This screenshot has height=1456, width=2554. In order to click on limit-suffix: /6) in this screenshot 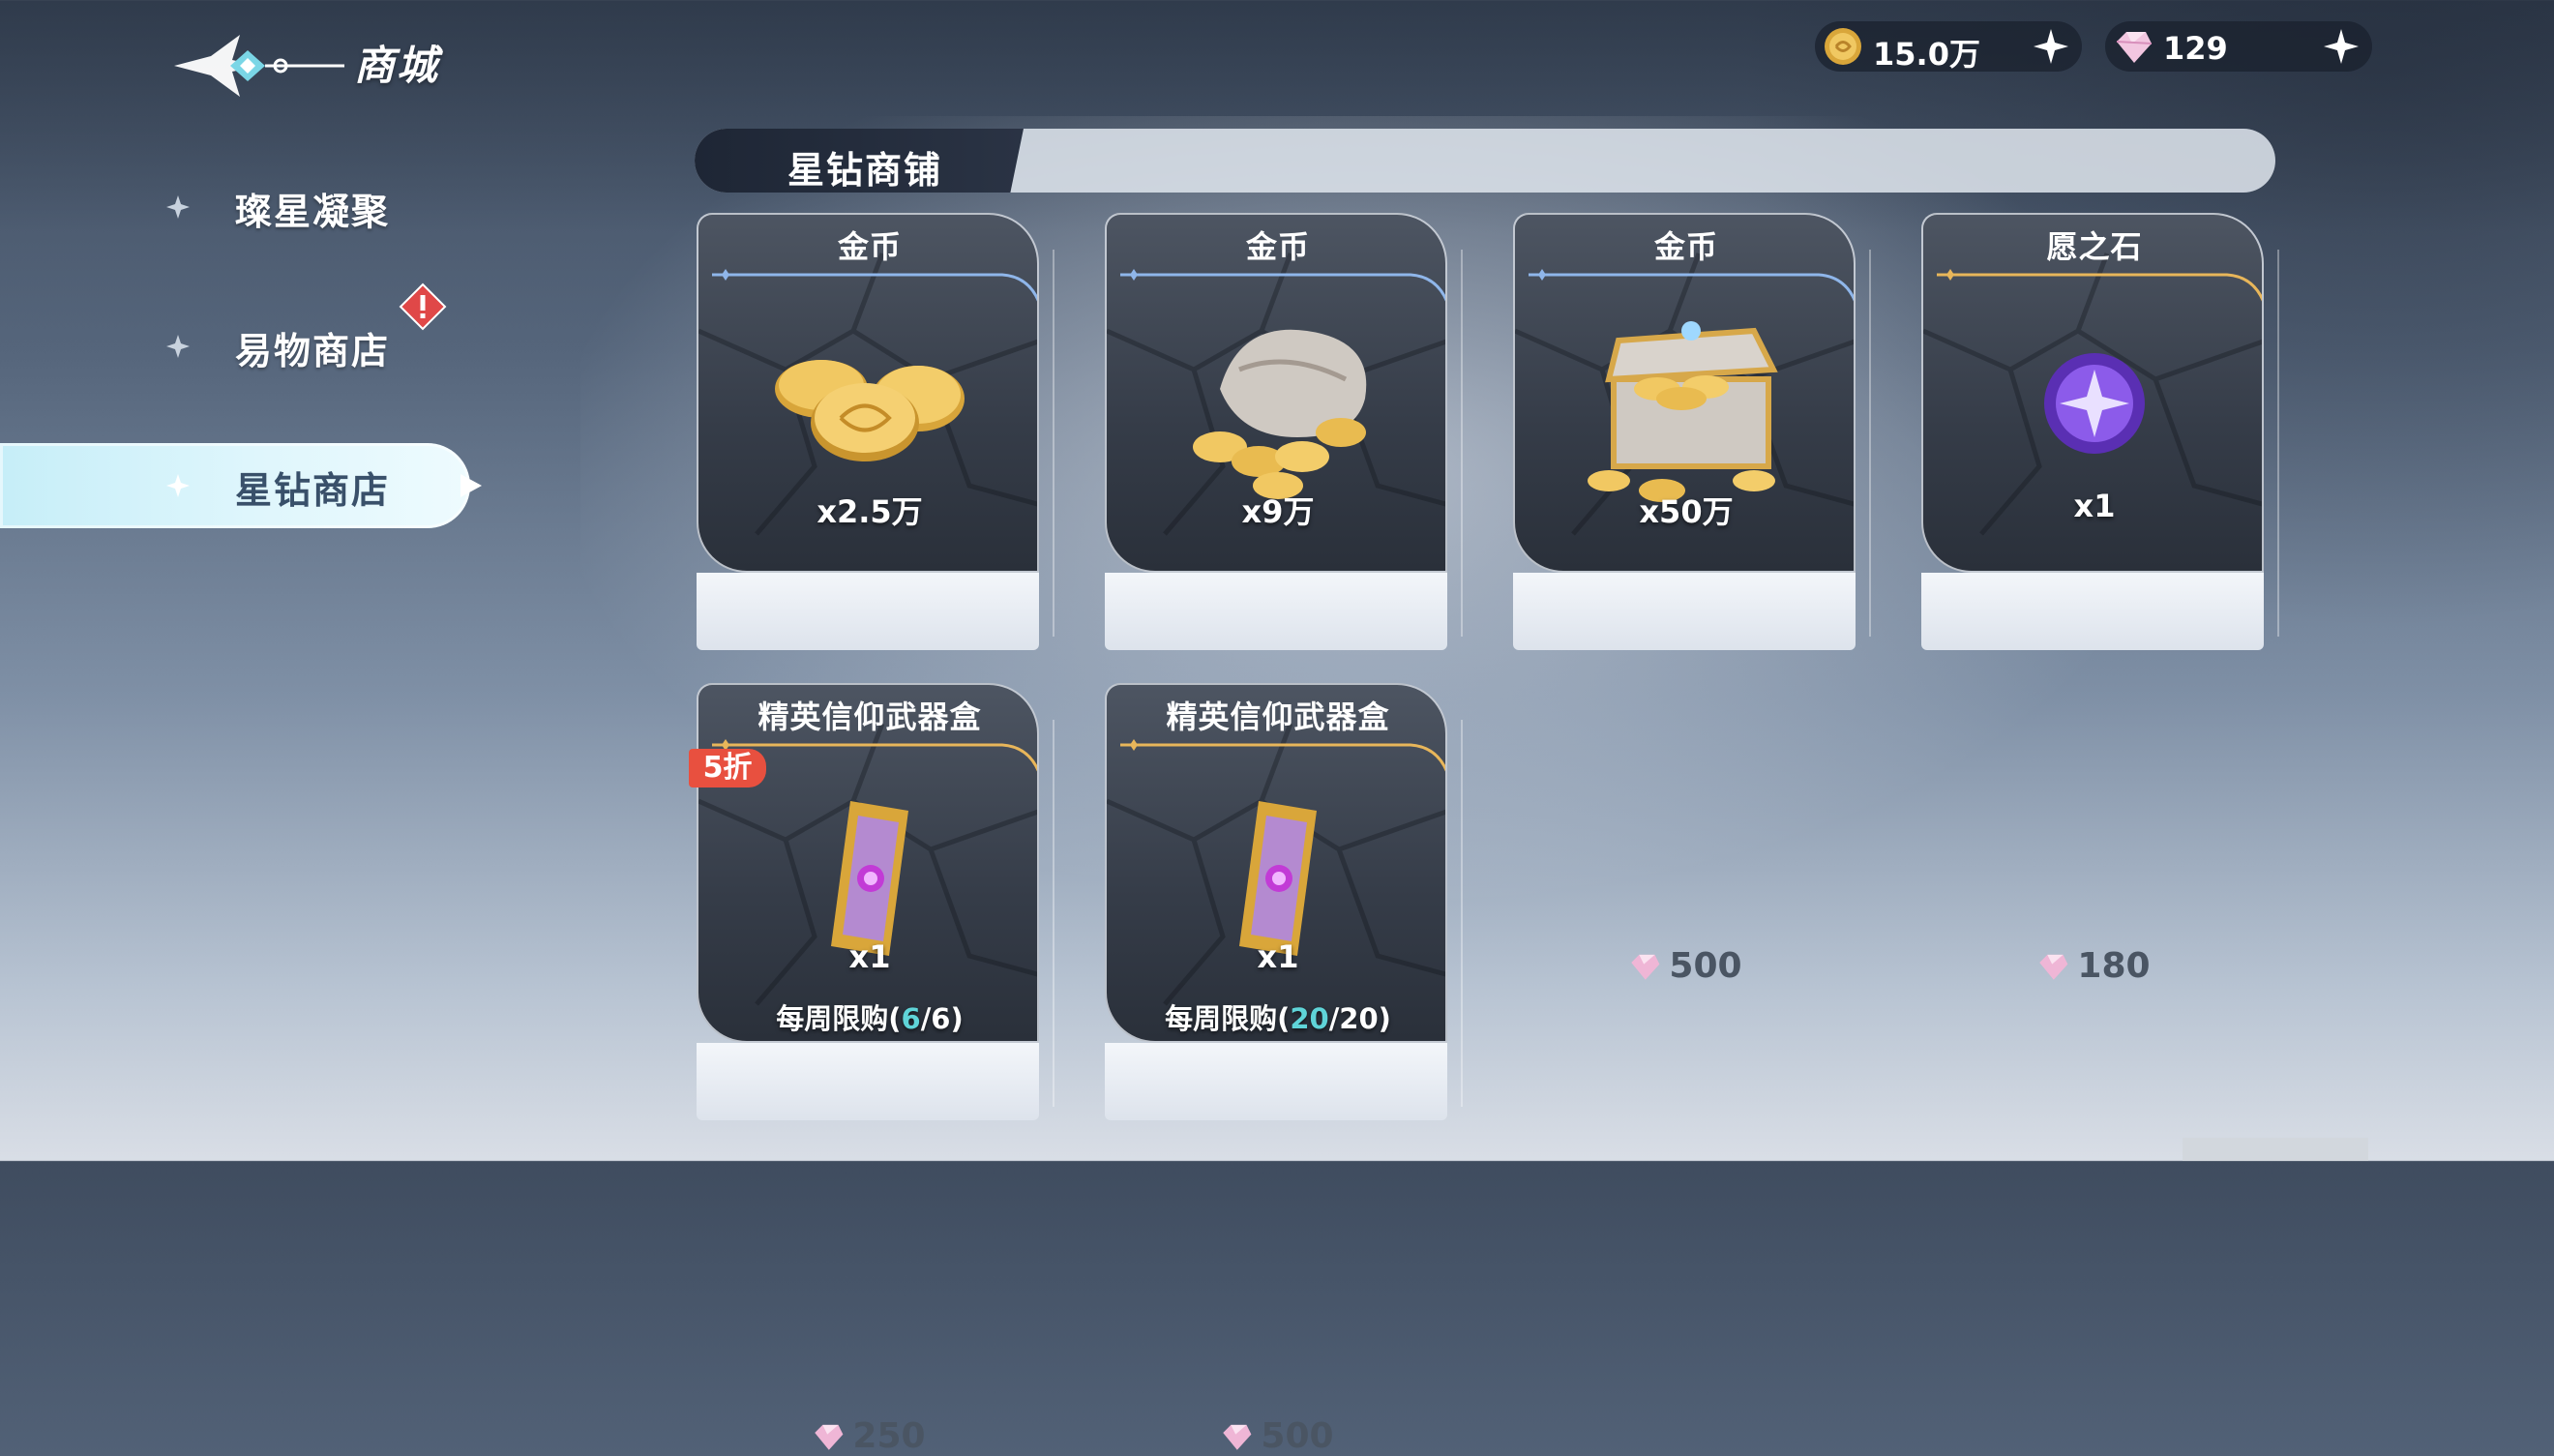, I will do `click(942, 1018)`.